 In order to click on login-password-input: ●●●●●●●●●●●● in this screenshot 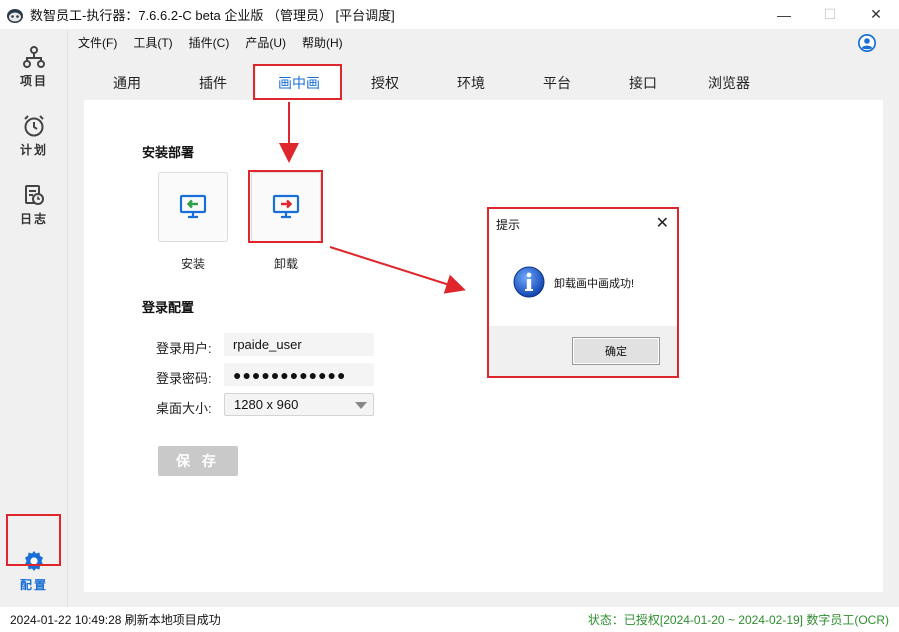, I will do `click(299, 374)`.